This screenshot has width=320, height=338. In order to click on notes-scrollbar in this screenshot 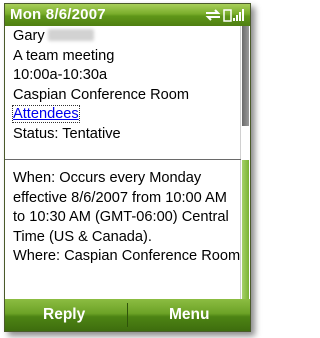, I will do `click(245, 229)`.